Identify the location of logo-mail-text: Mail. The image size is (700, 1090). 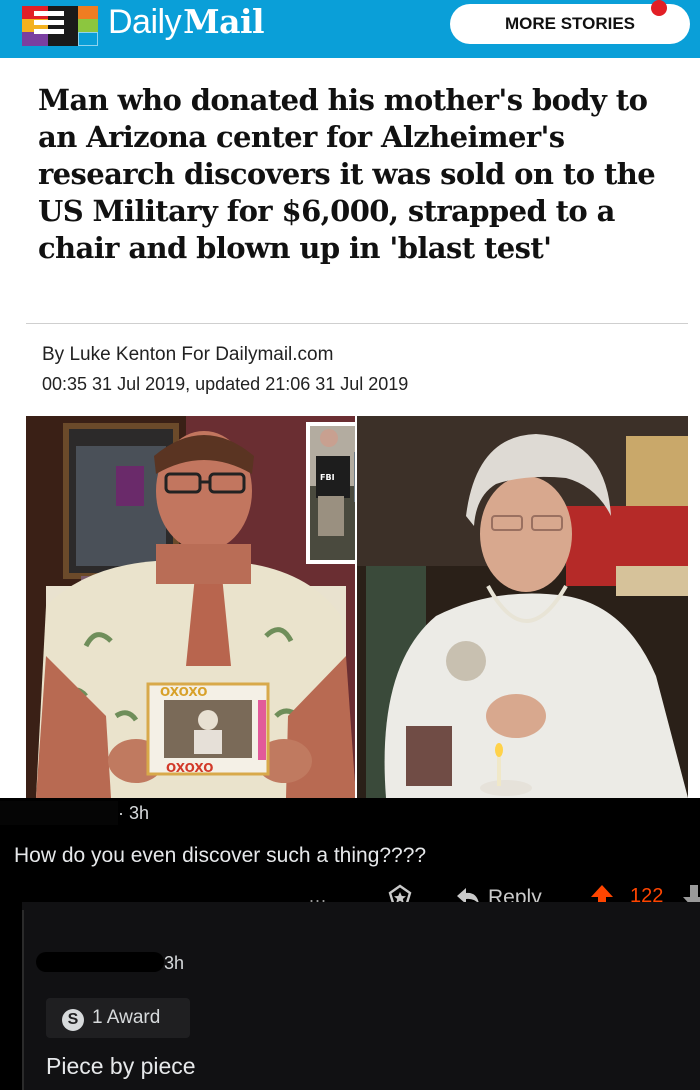
(224, 21).